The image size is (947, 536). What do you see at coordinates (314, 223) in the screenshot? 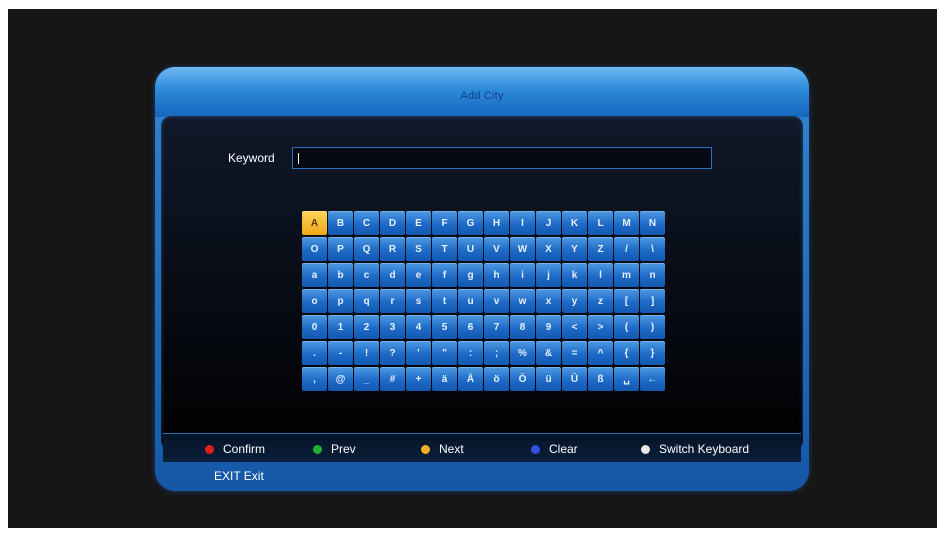
I see `keyboard-key: A` at bounding box center [314, 223].